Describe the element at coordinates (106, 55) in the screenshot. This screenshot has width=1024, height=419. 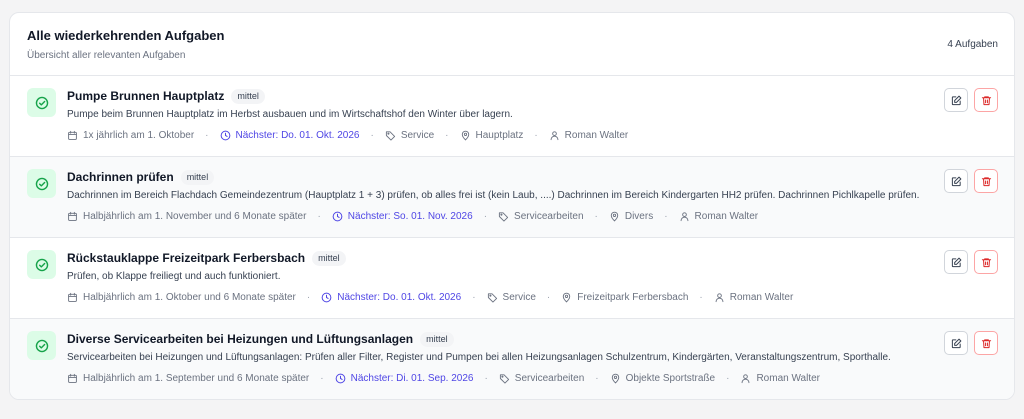
I see `card-subtitle: Übersicht aller relevanten Aufgaben` at that location.